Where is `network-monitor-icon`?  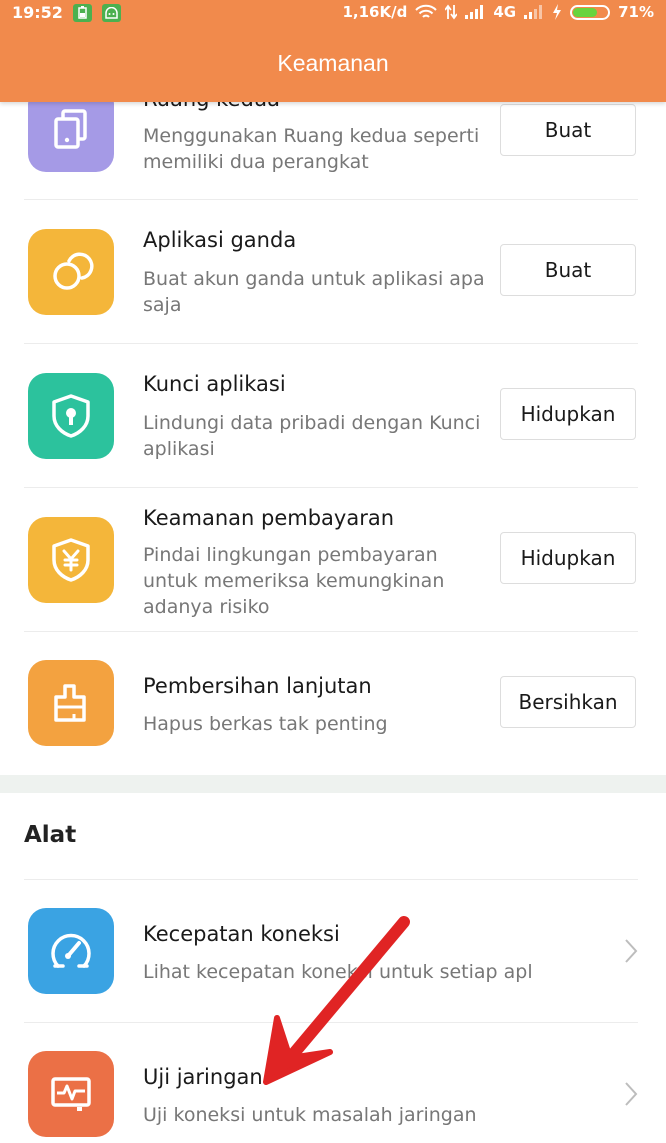 network-monitor-icon is located at coordinates (71, 1094).